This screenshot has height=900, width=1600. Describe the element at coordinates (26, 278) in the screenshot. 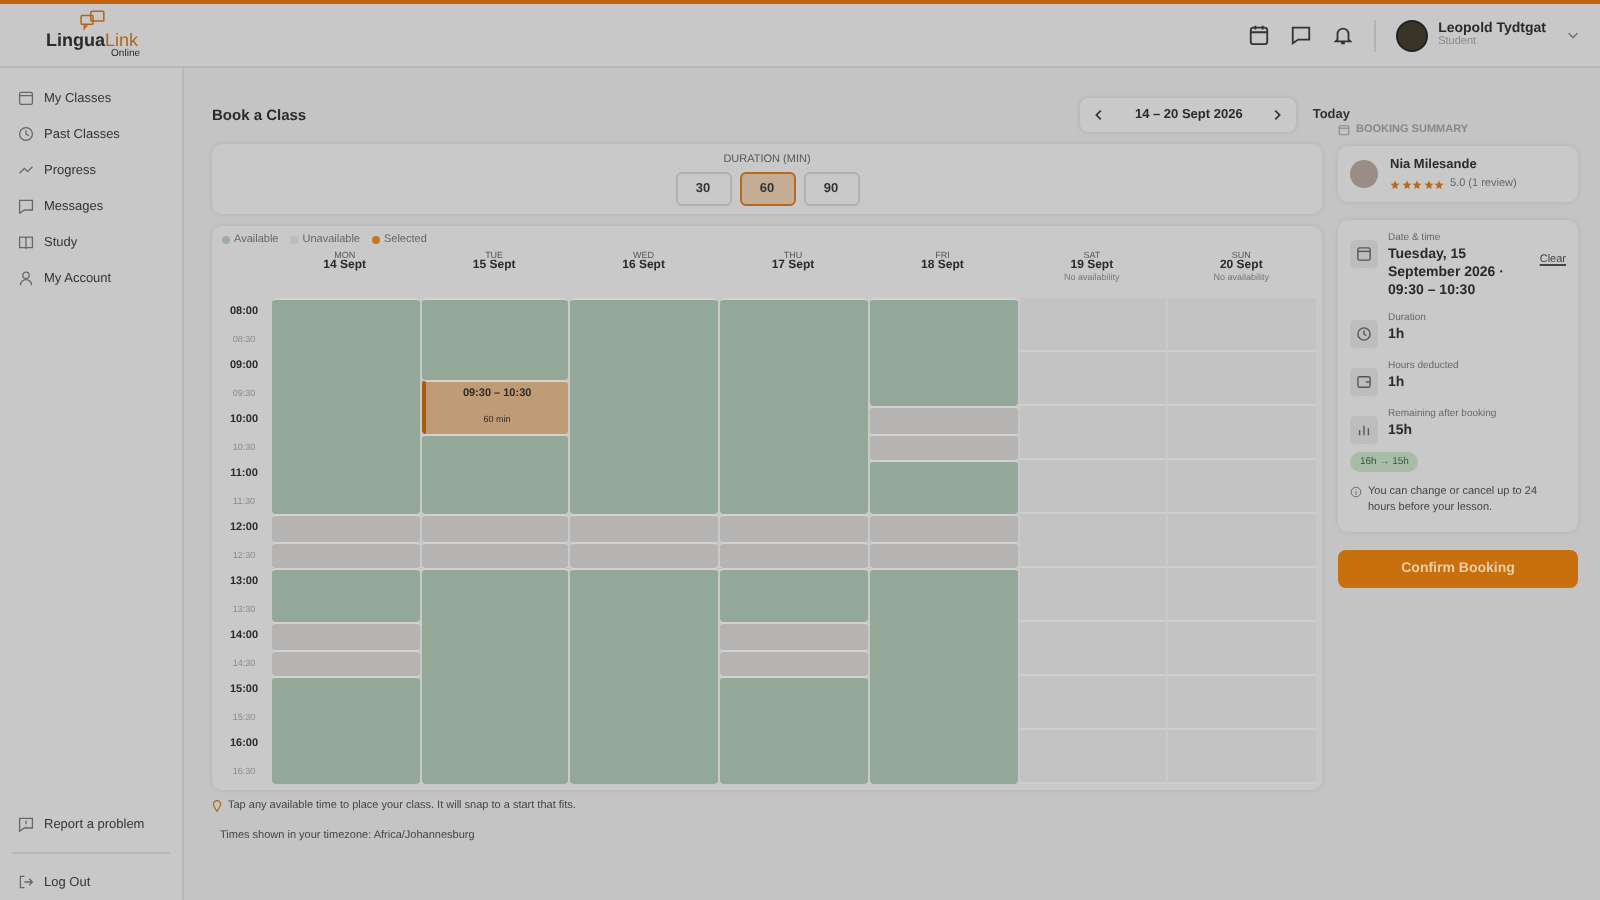

I see `person-icon` at that location.